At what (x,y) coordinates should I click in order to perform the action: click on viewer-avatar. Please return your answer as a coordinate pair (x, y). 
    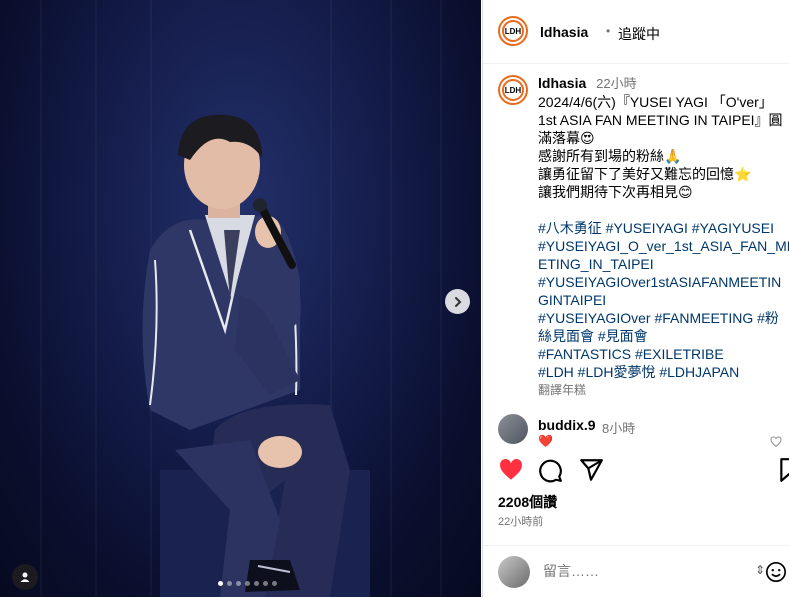
    Looking at the image, I should click on (514, 572).